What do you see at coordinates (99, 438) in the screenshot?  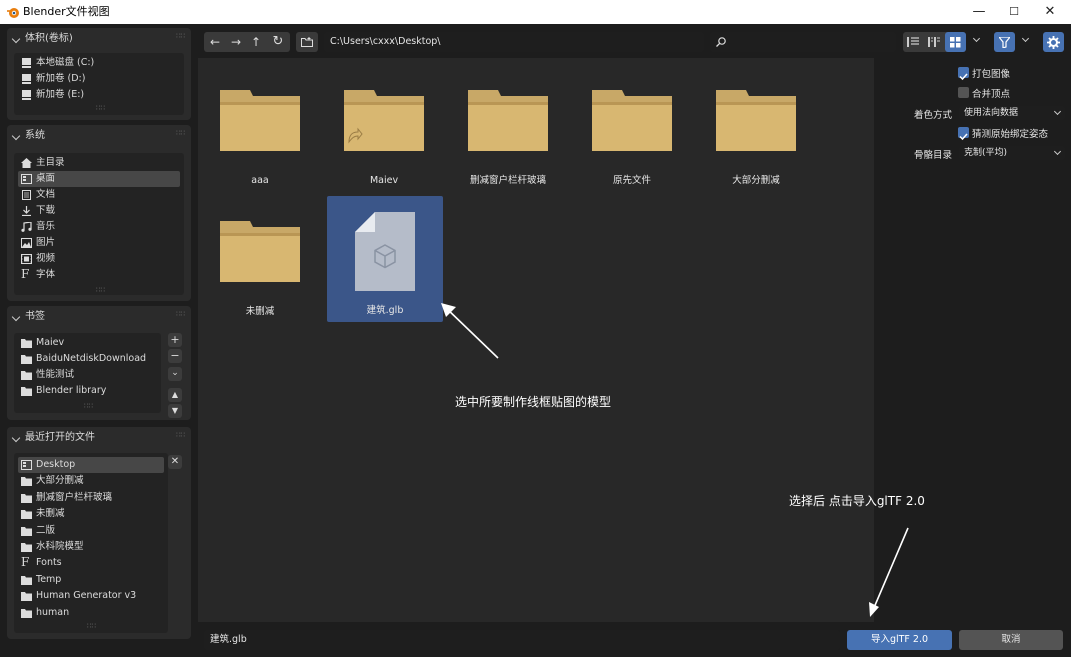 I see `recent-panel-header: 最近打开的文件 ∷∷` at bounding box center [99, 438].